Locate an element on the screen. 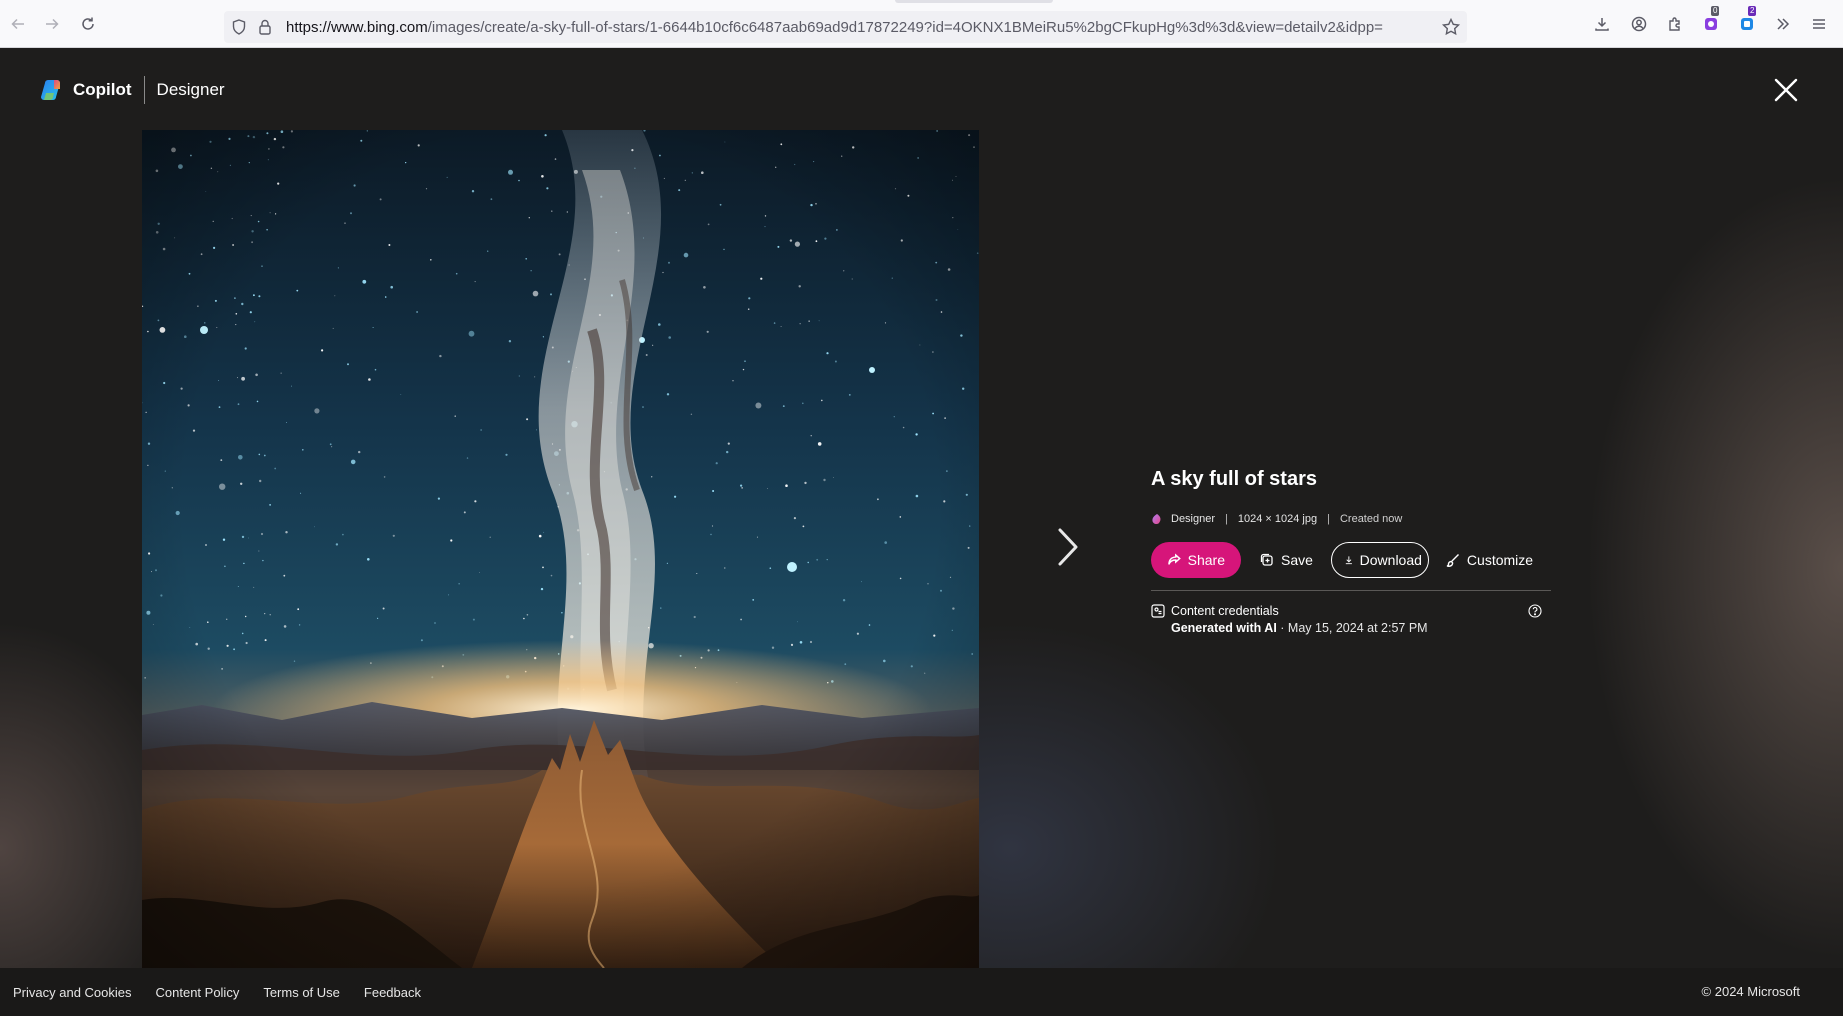  download-icon is located at coordinates (1348, 560).